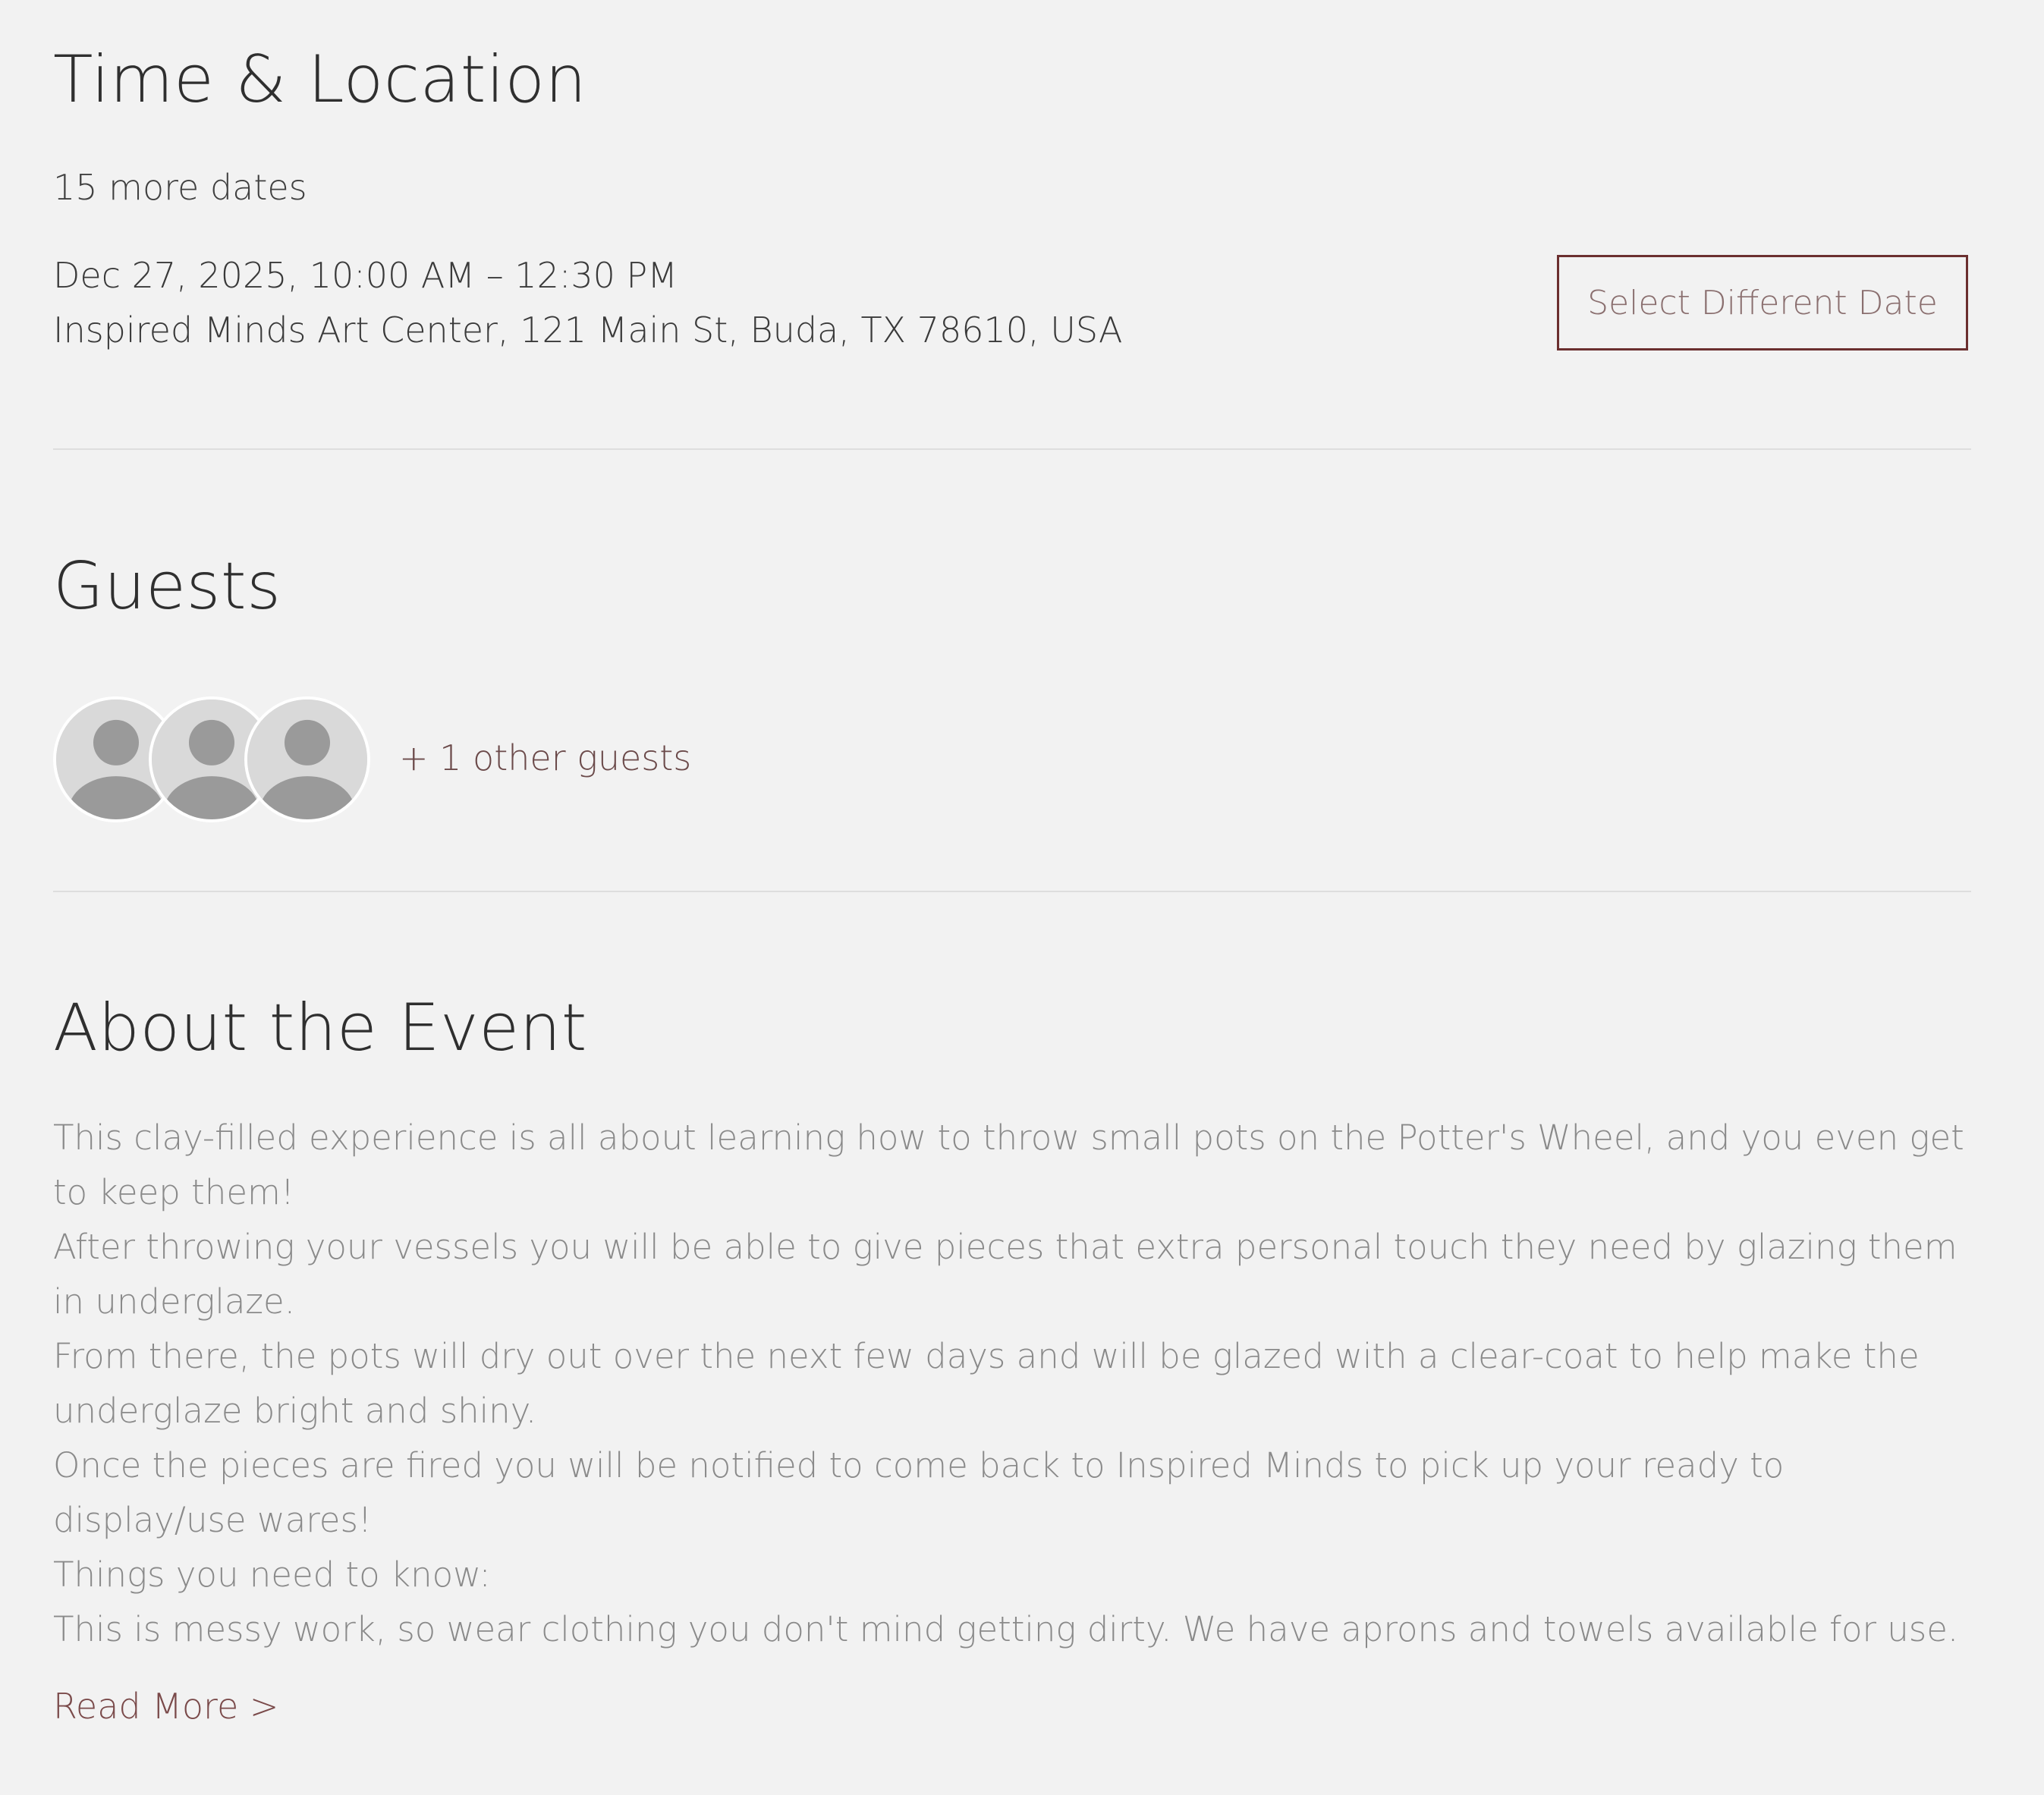  Describe the element at coordinates (167, 586) in the screenshot. I see `guests-heading: Guests` at that location.